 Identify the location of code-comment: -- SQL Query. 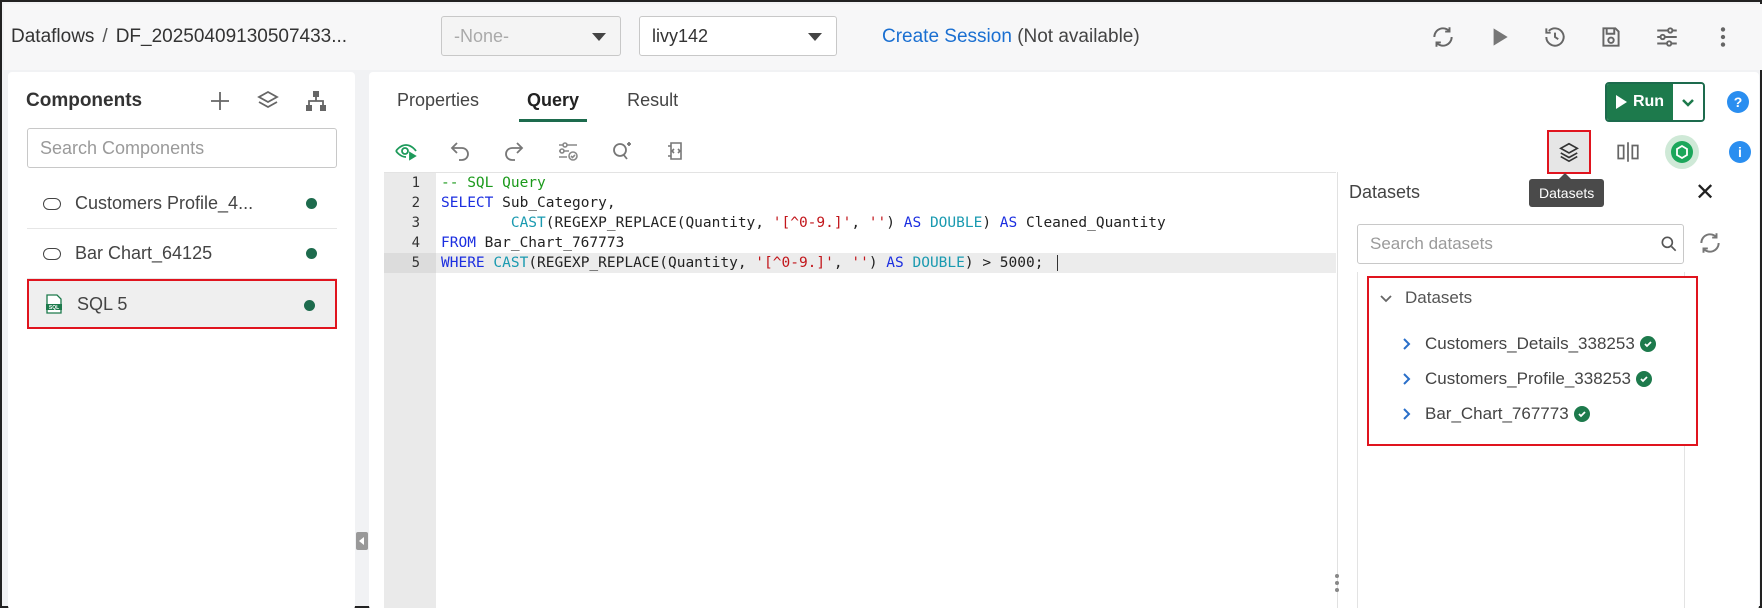
(493, 183).